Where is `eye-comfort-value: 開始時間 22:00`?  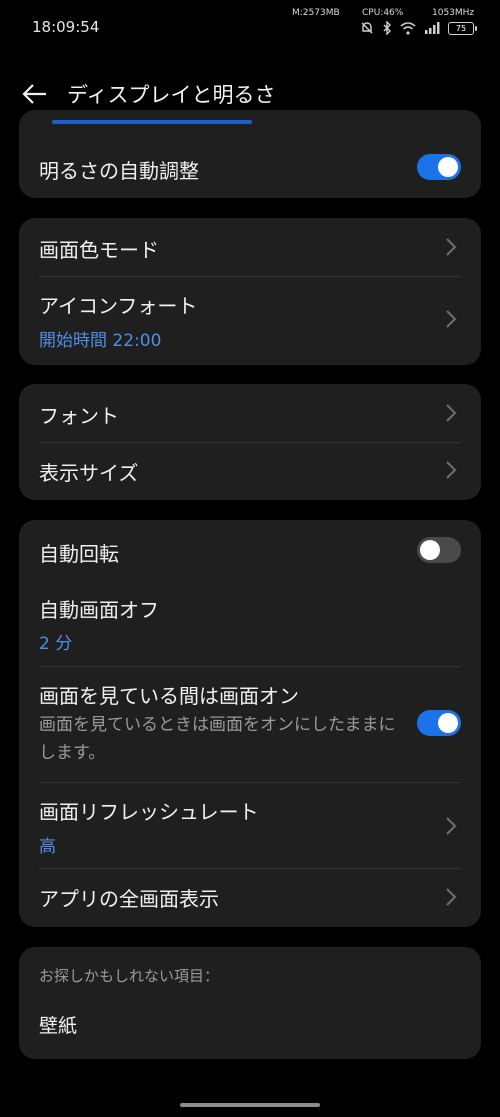 eye-comfort-value: 開始時間 22:00 is located at coordinates (100, 341).